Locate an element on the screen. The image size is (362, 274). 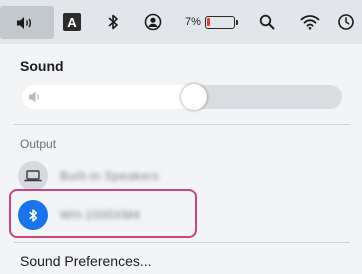
sound-section-title: Sound is located at coordinates (42, 66).